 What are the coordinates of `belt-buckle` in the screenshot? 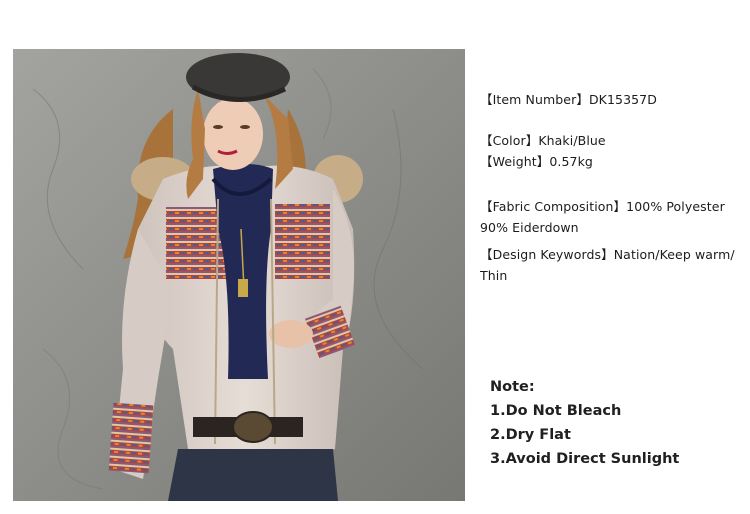 It's located at (253, 427).